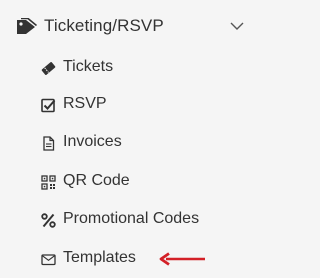 Image resolution: width=320 pixels, height=278 pixels. Describe the element at coordinates (48, 220) in the screenshot. I see `percent-icon` at that location.